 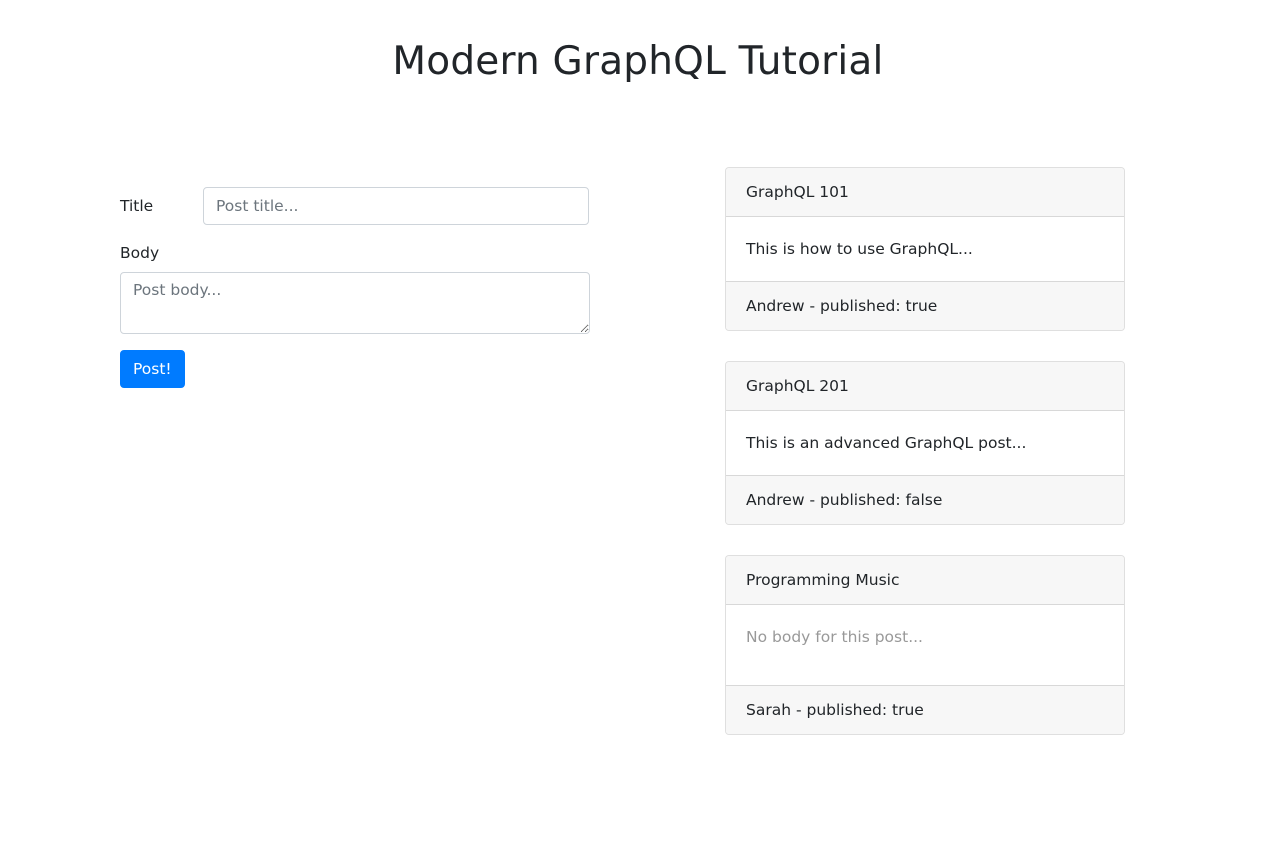 I want to click on post-card-title: GraphQL 101, so click(x=925, y=192).